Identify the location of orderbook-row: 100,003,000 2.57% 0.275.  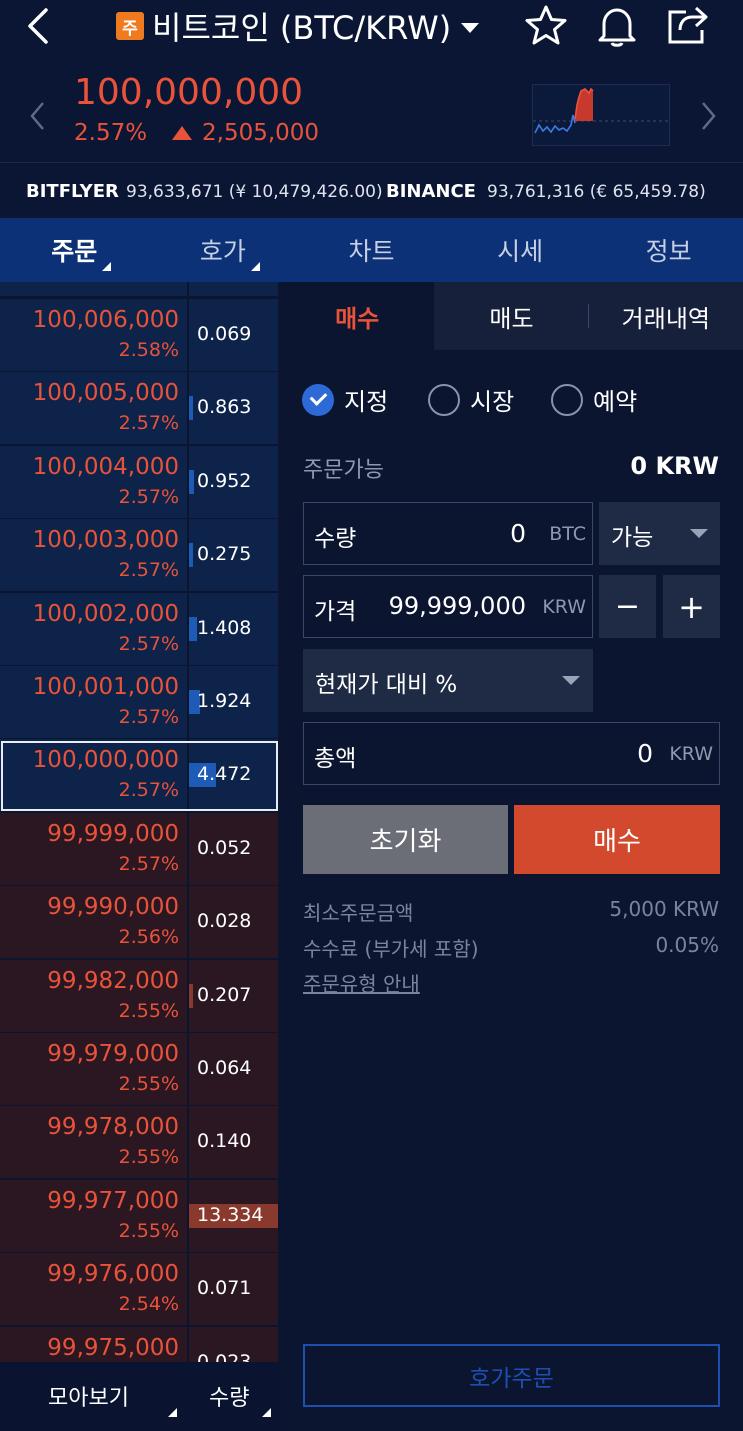
(140, 555).